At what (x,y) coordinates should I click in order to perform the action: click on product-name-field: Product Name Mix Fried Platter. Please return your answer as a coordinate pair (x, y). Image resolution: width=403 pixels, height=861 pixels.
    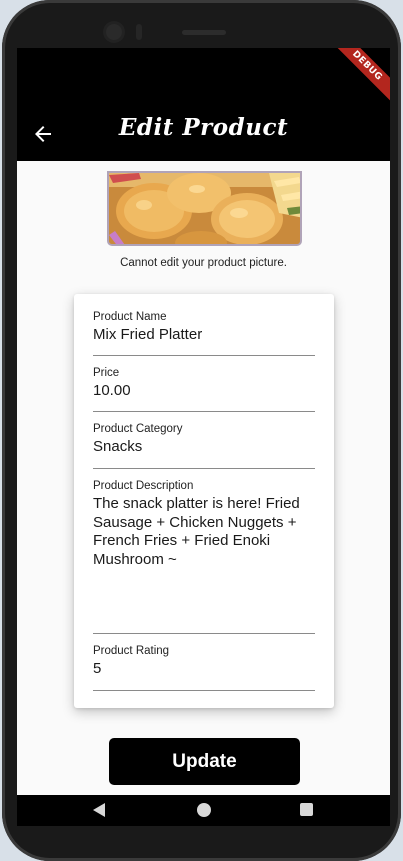
    Looking at the image, I should click on (204, 333).